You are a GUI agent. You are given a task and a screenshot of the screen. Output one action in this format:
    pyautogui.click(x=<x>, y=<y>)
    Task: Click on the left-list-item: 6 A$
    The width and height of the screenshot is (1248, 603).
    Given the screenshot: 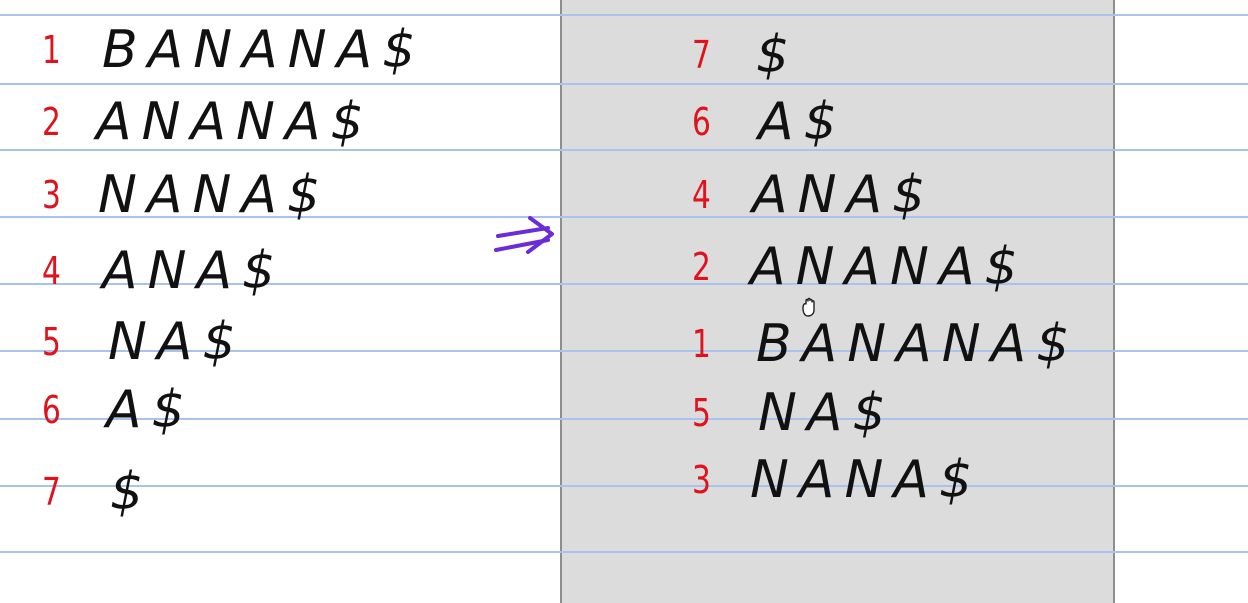 What is the action you would take?
    pyautogui.click(x=118, y=410)
    